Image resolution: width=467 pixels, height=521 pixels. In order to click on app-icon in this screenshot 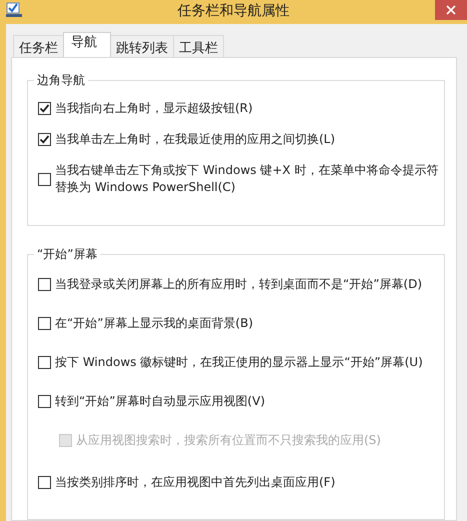, I will do `click(14, 10)`.